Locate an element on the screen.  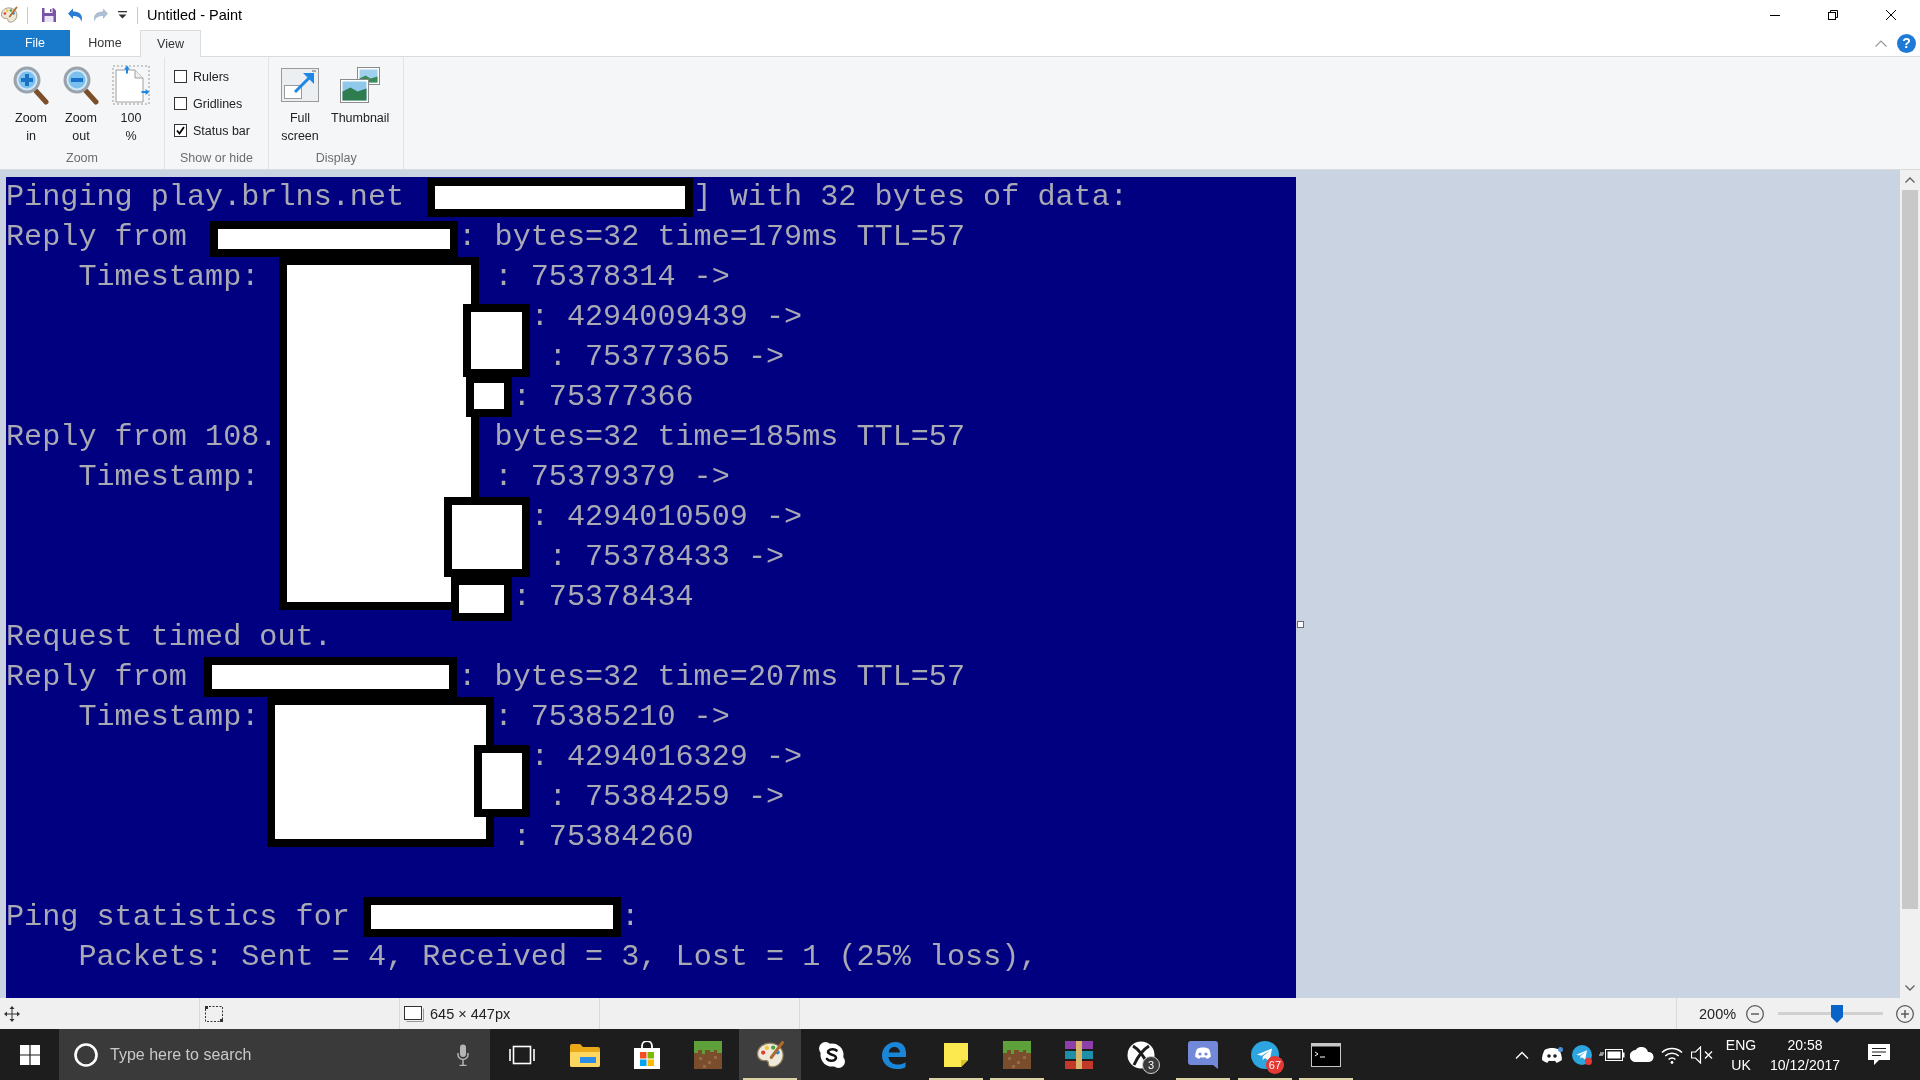
console-text: Request timed out. is located at coordinates (169, 637).